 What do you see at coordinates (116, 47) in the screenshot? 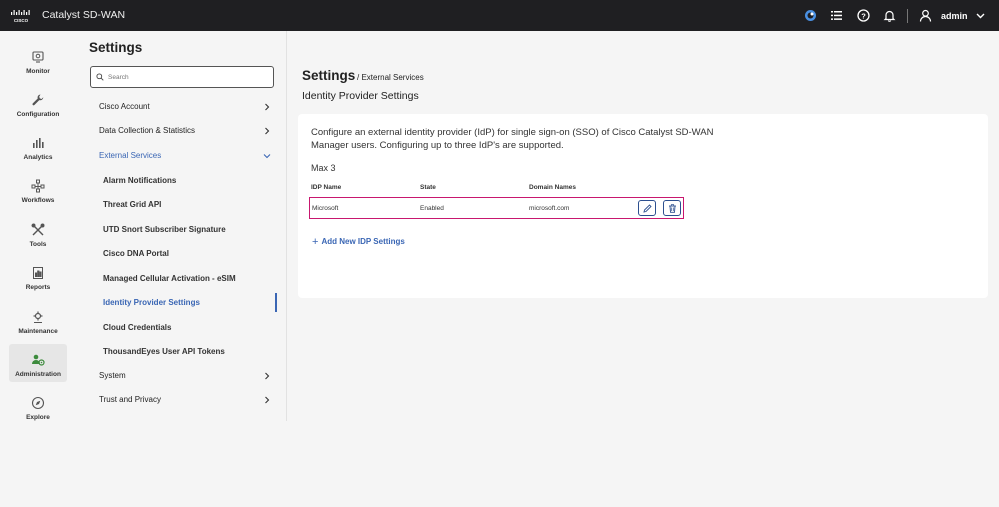
I see `settings-title: Settings` at bounding box center [116, 47].